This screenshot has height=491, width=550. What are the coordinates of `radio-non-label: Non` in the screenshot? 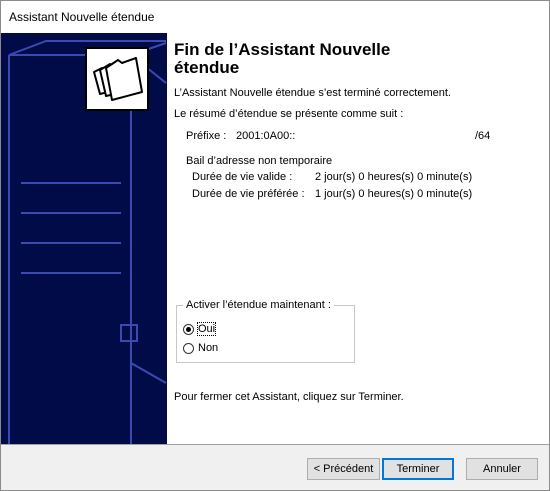 It's located at (208, 348).